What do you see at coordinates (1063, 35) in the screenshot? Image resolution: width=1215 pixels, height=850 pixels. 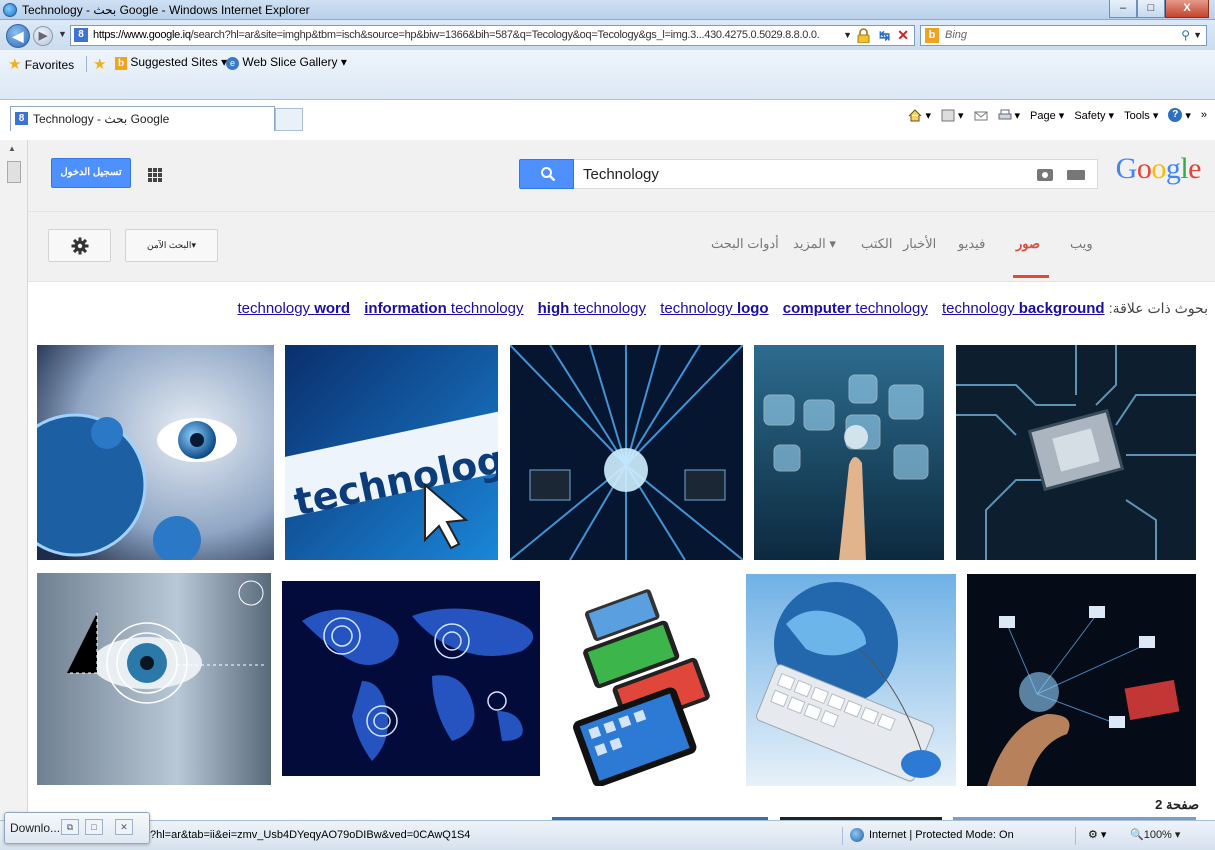 I see `bing-search-box: b Bing ⚲ ▼` at bounding box center [1063, 35].